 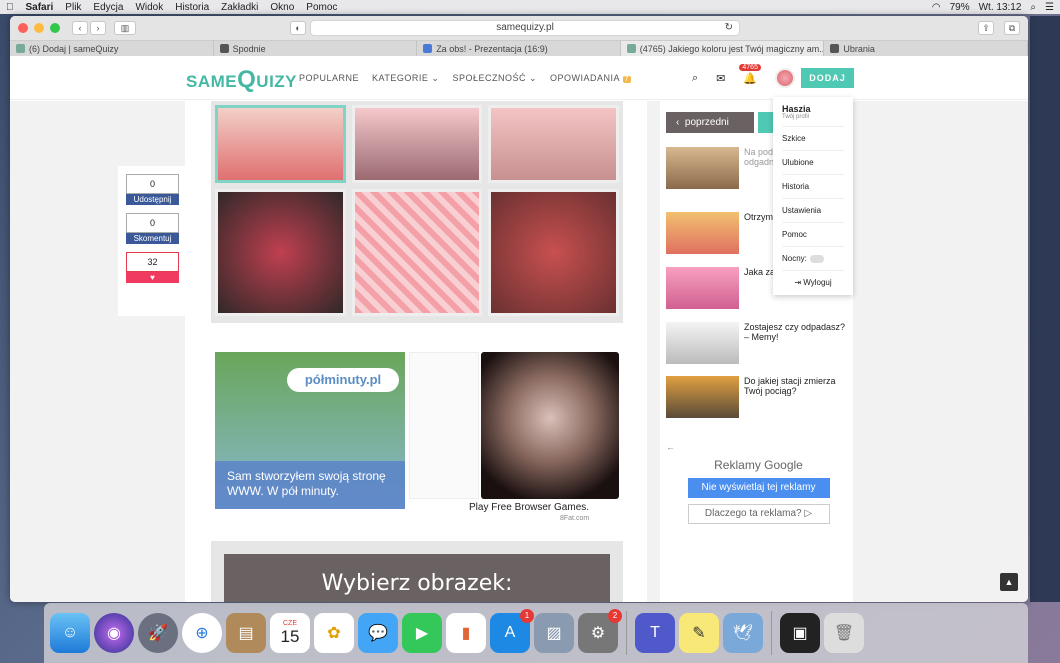 I want to click on share-panel: 0 Udostępnij 0 Skomentuj 32 ♥, so click(x=152, y=241).